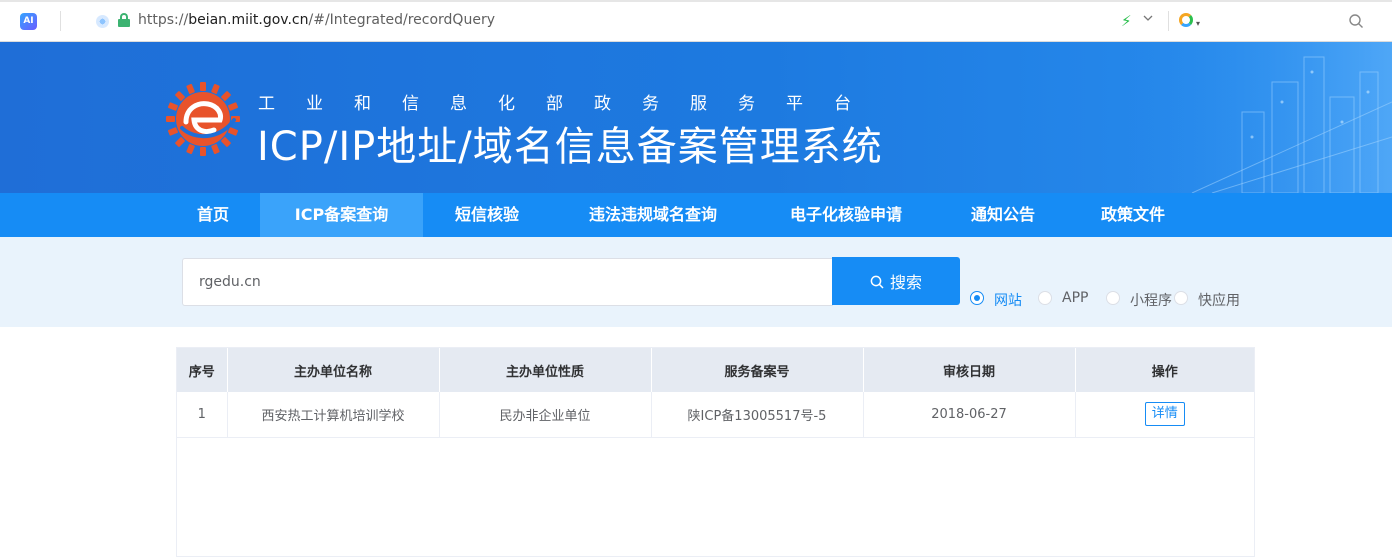  What do you see at coordinates (1186, 20) in the screenshot?
I see `search-engine-icon` at bounding box center [1186, 20].